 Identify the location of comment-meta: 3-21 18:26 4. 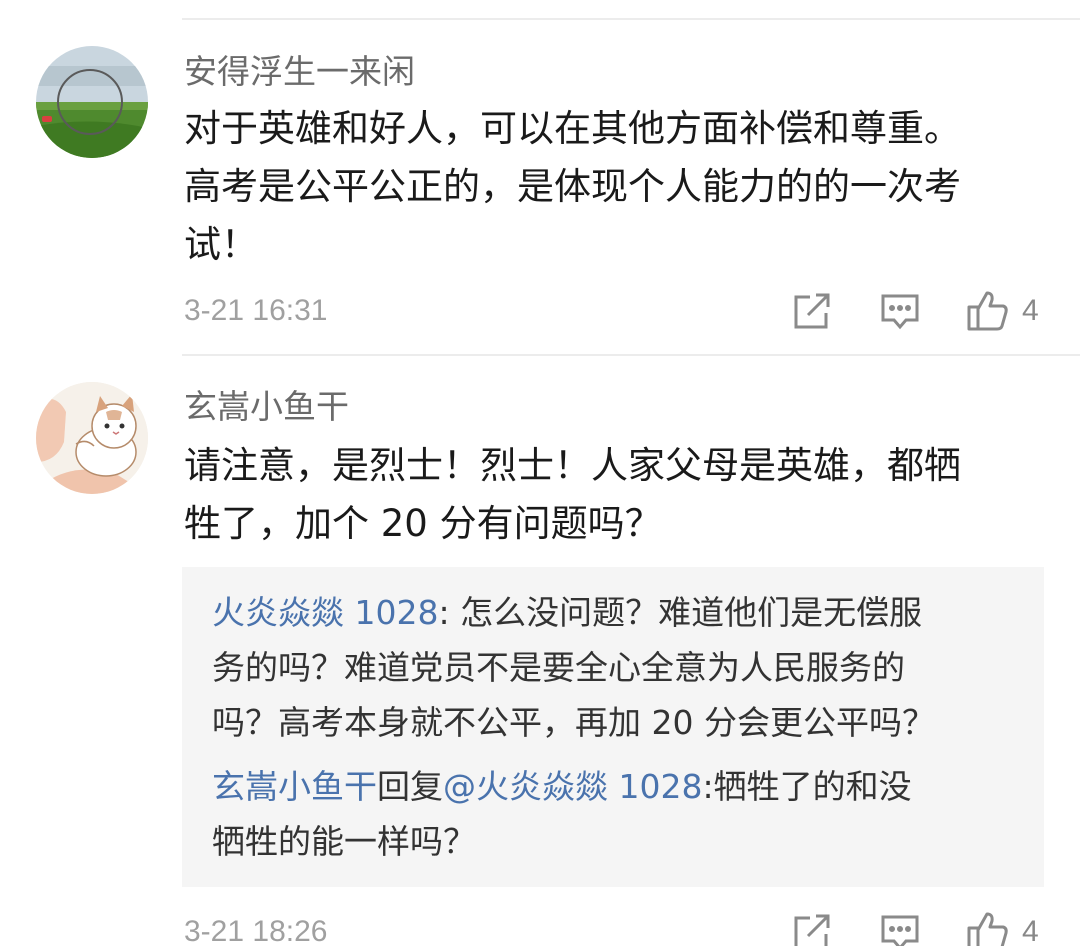
(540, 927).